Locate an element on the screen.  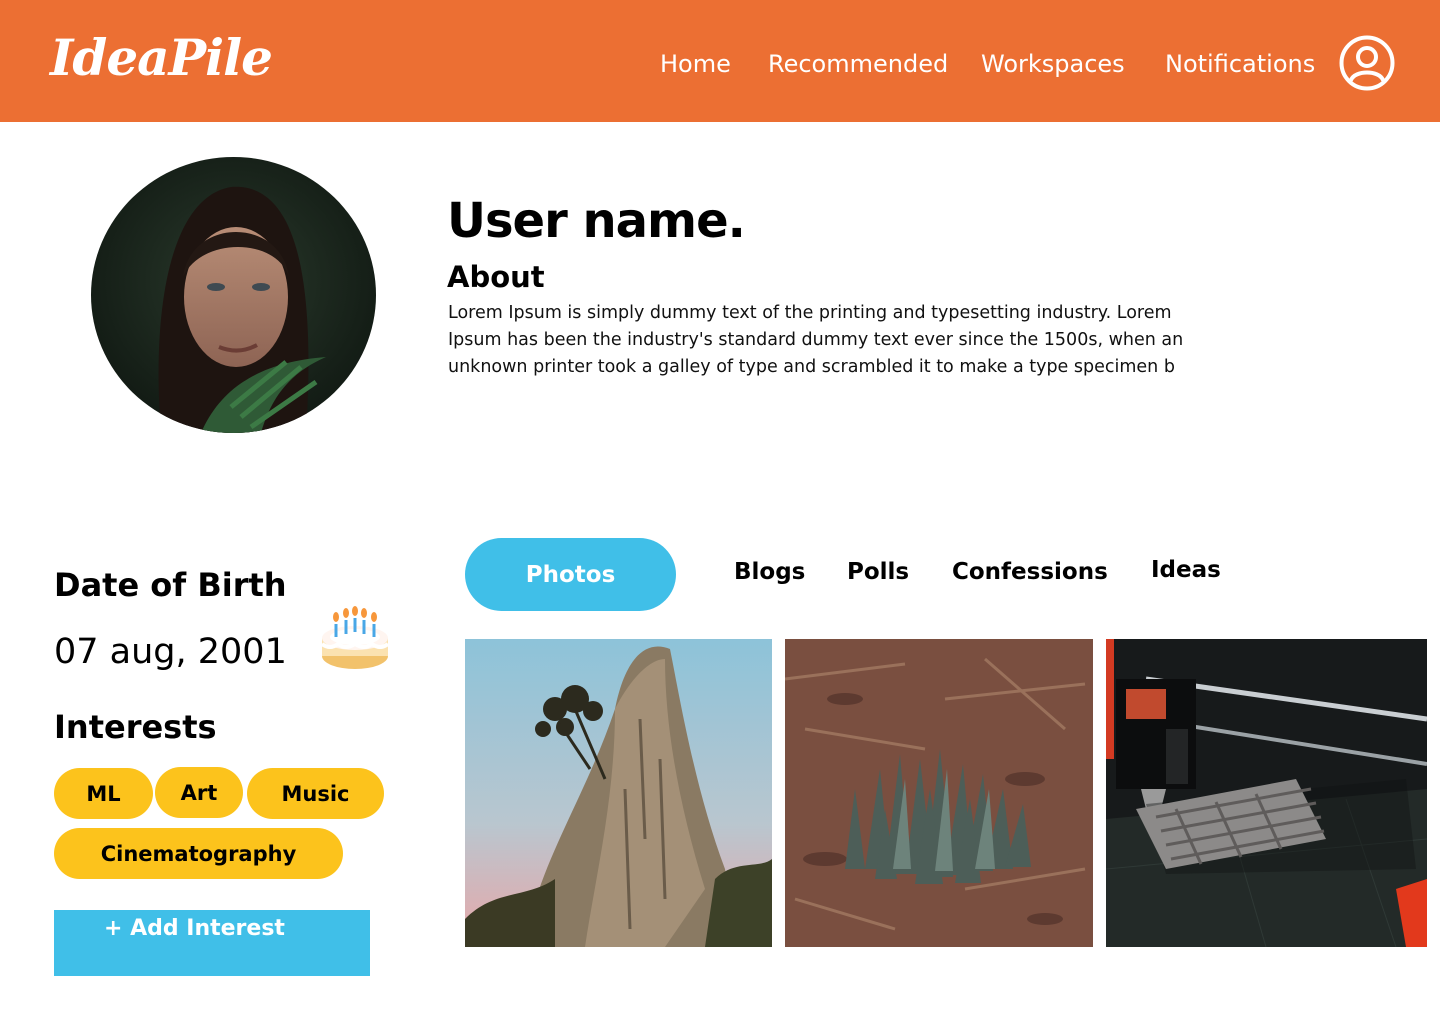
photo-rock-formation is located at coordinates (618, 793).